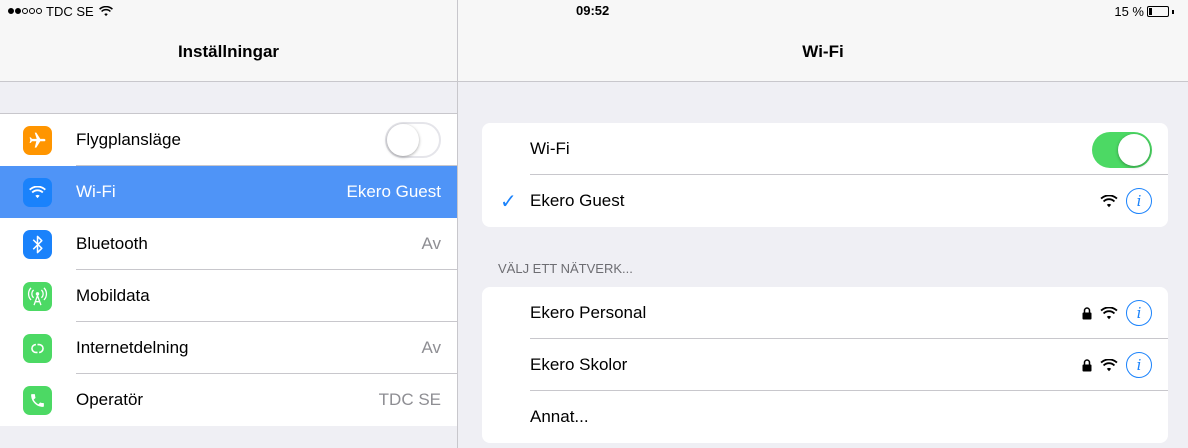  What do you see at coordinates (228, 296) in the screenshot?
I see `settings-item-mobile-data: Mobildata` at bounding box center [228, 296].